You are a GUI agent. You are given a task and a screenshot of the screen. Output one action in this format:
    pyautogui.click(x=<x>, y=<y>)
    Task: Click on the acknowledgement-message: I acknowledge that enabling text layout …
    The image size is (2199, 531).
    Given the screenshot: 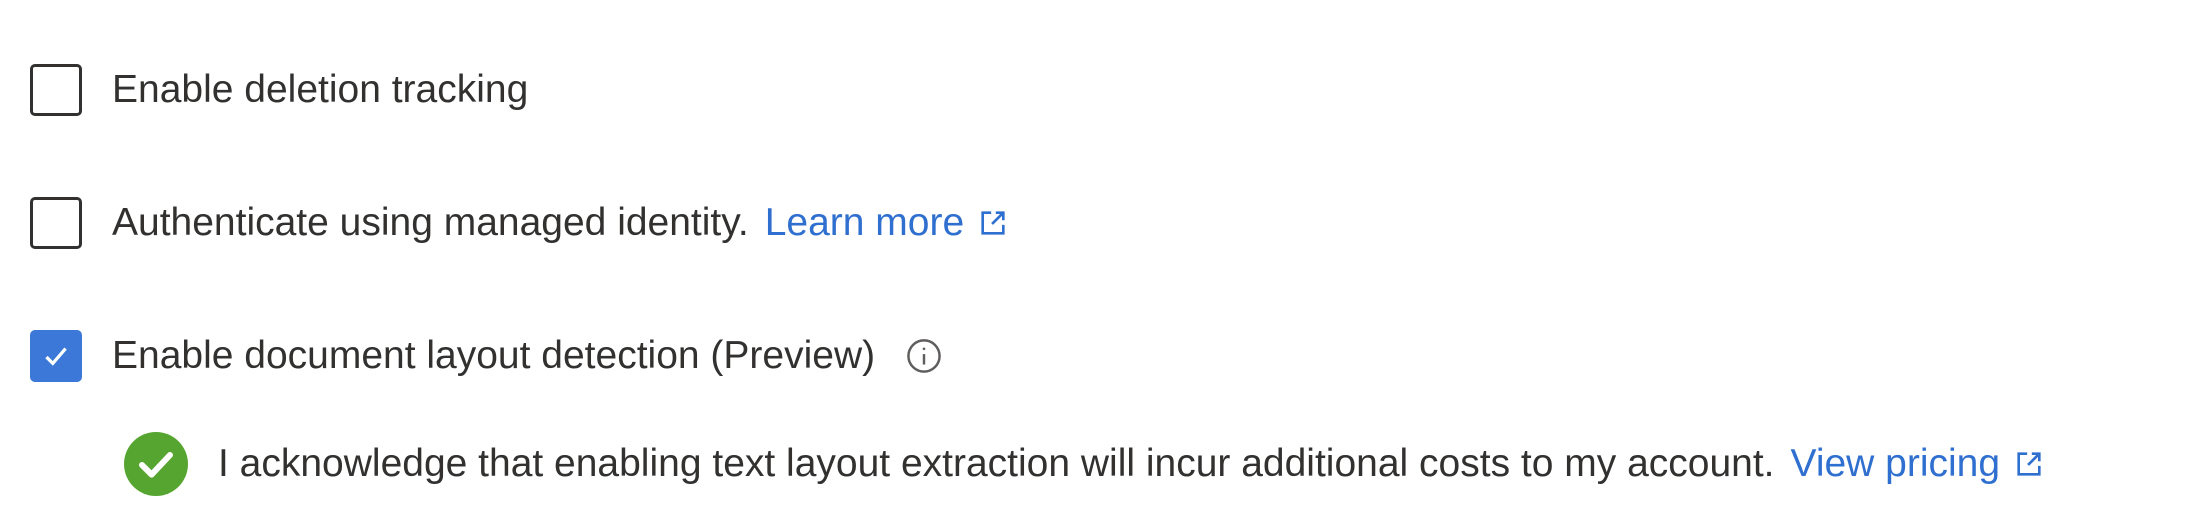 What is the action you would take?
    pyautogui.click(x=1084, y=464)
    